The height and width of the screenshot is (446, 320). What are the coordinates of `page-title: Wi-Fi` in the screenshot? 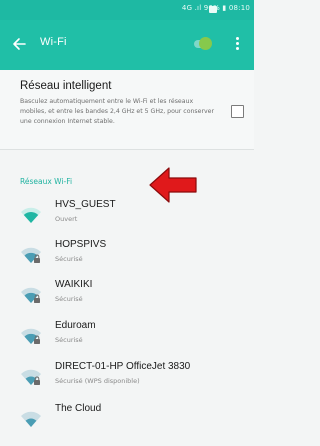 It's located at (53, 42).